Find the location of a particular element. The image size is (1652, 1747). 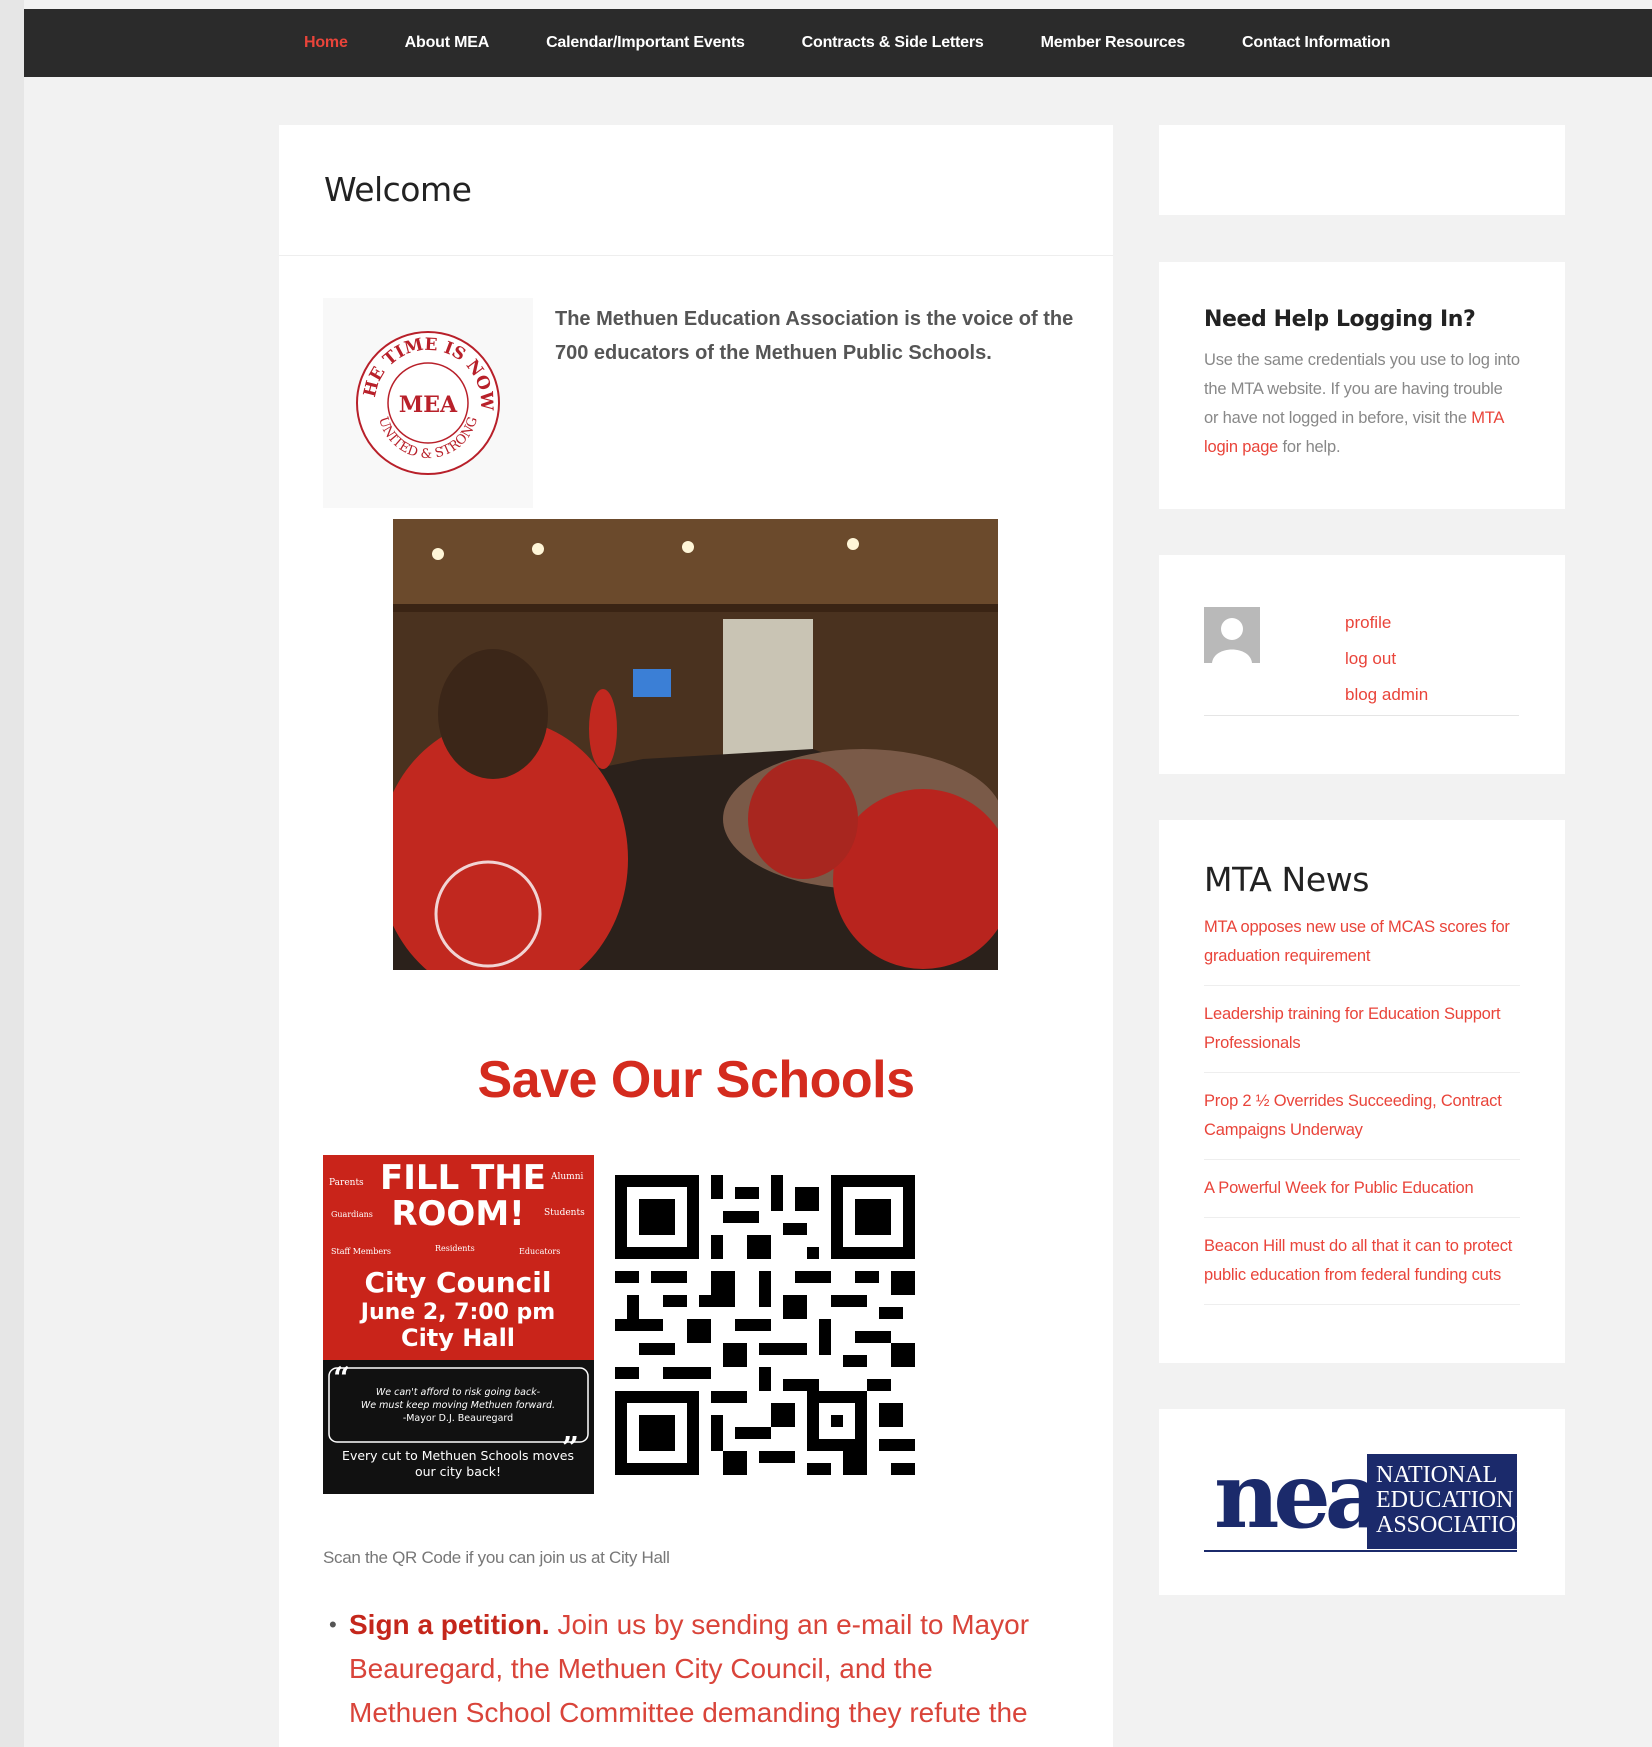

nea-line-2: EDUCATION is located at coordinates (1445, 1500).